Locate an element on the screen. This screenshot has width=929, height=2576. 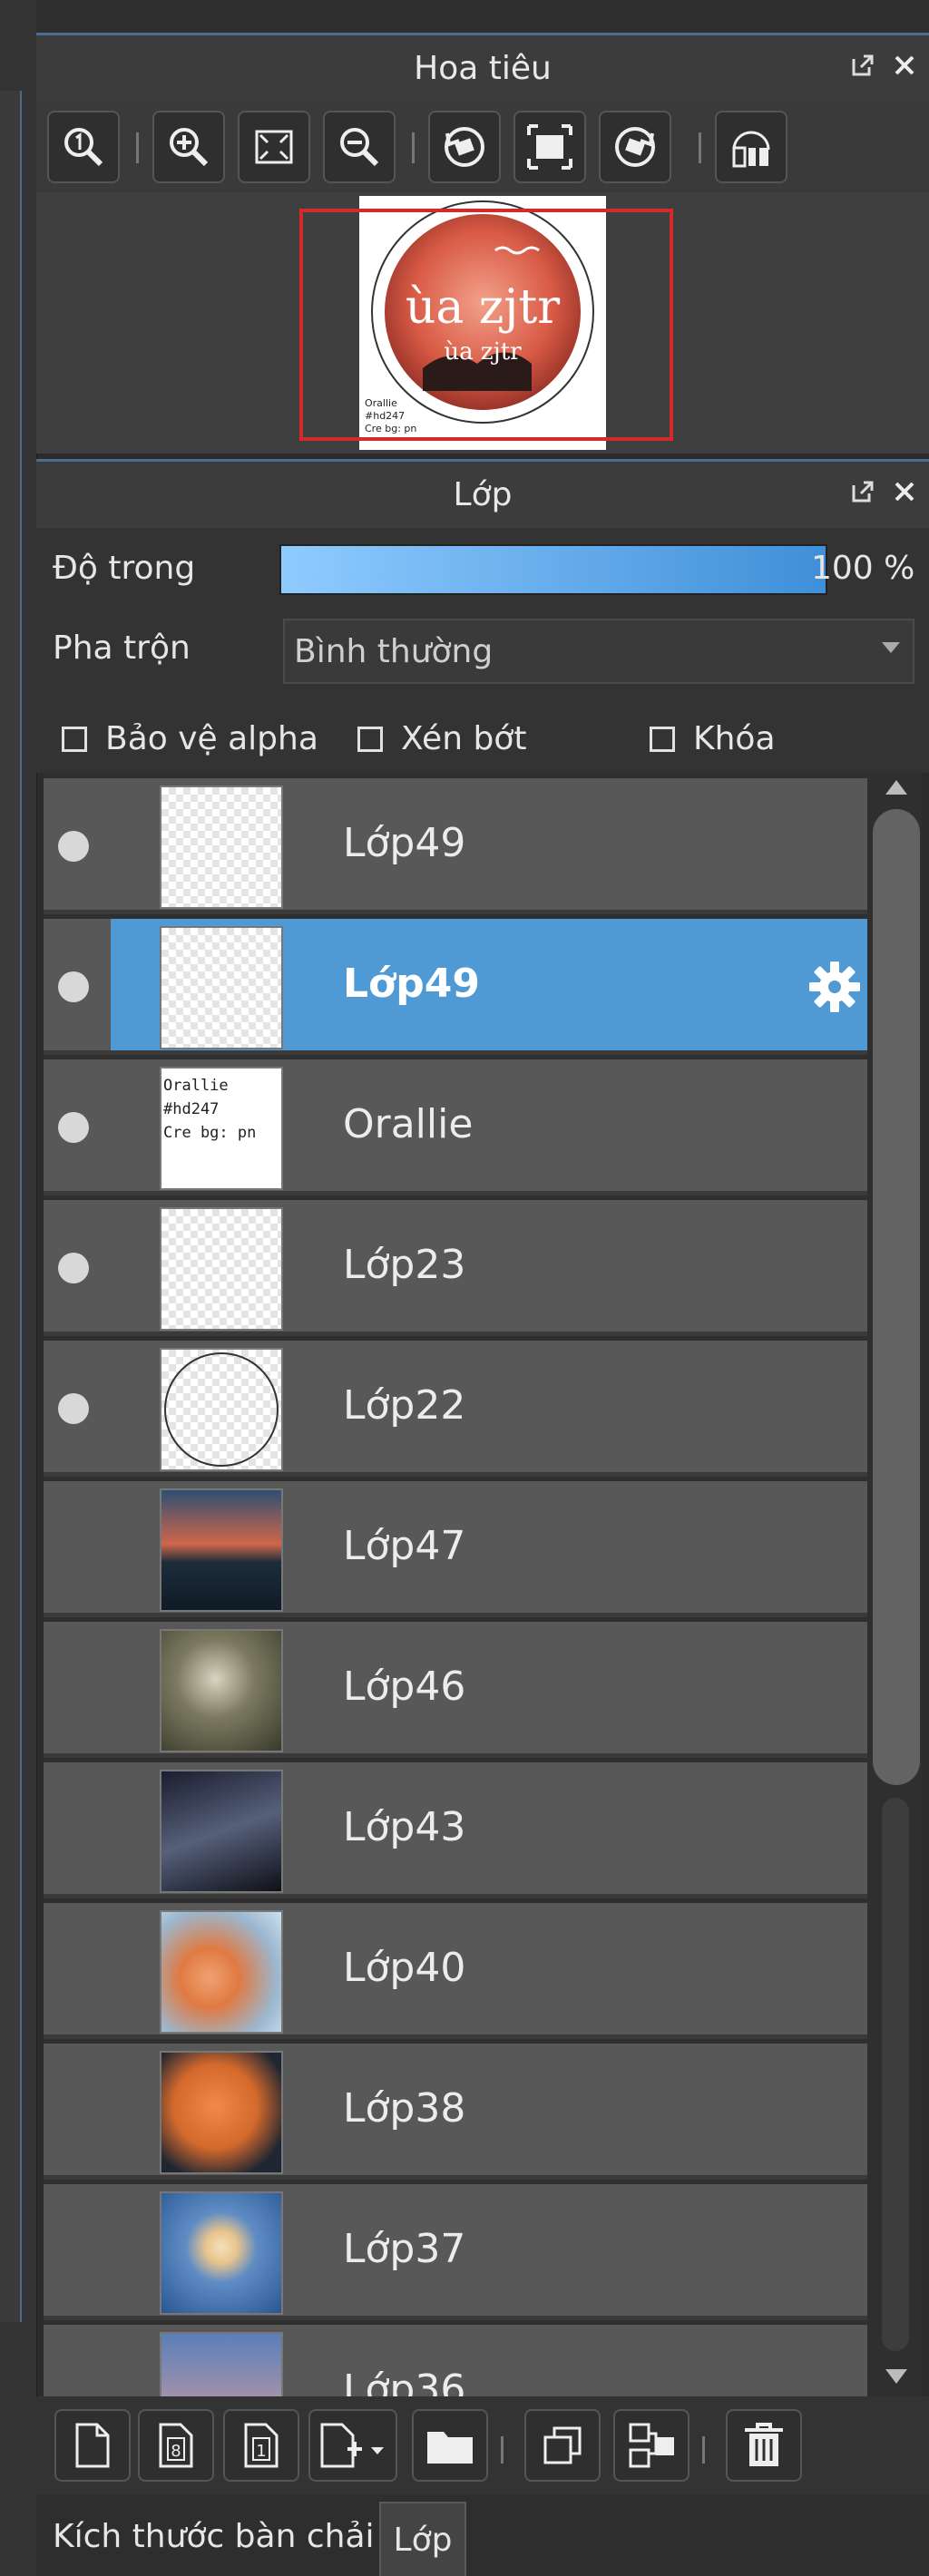
tab-layers: Lớp is located at coordinates (422, 2539).